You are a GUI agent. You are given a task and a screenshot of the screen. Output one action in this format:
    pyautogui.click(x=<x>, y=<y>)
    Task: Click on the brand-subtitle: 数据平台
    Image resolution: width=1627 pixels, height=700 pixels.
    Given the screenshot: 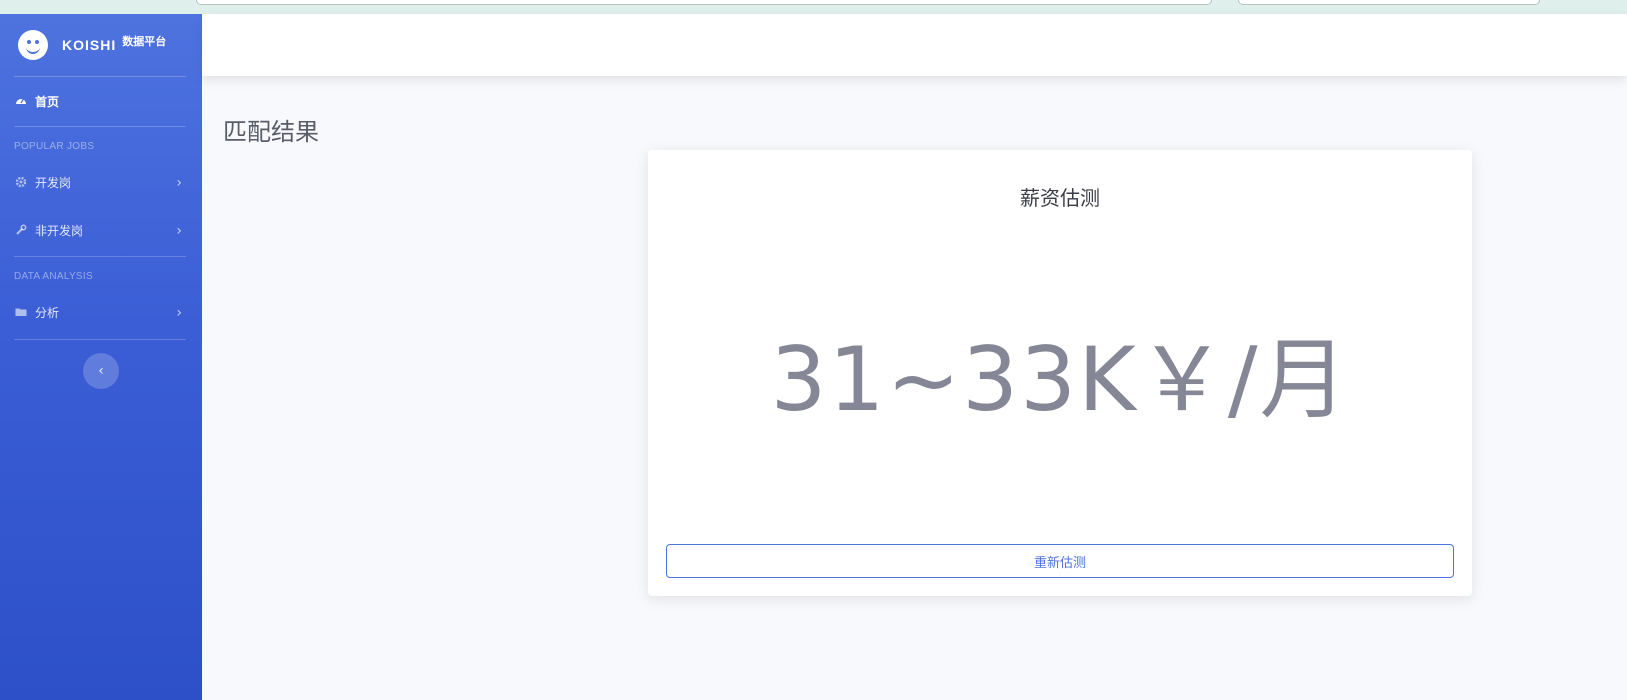 What is the action you would take?
    pyautogui.click(x=144, y=41)
    